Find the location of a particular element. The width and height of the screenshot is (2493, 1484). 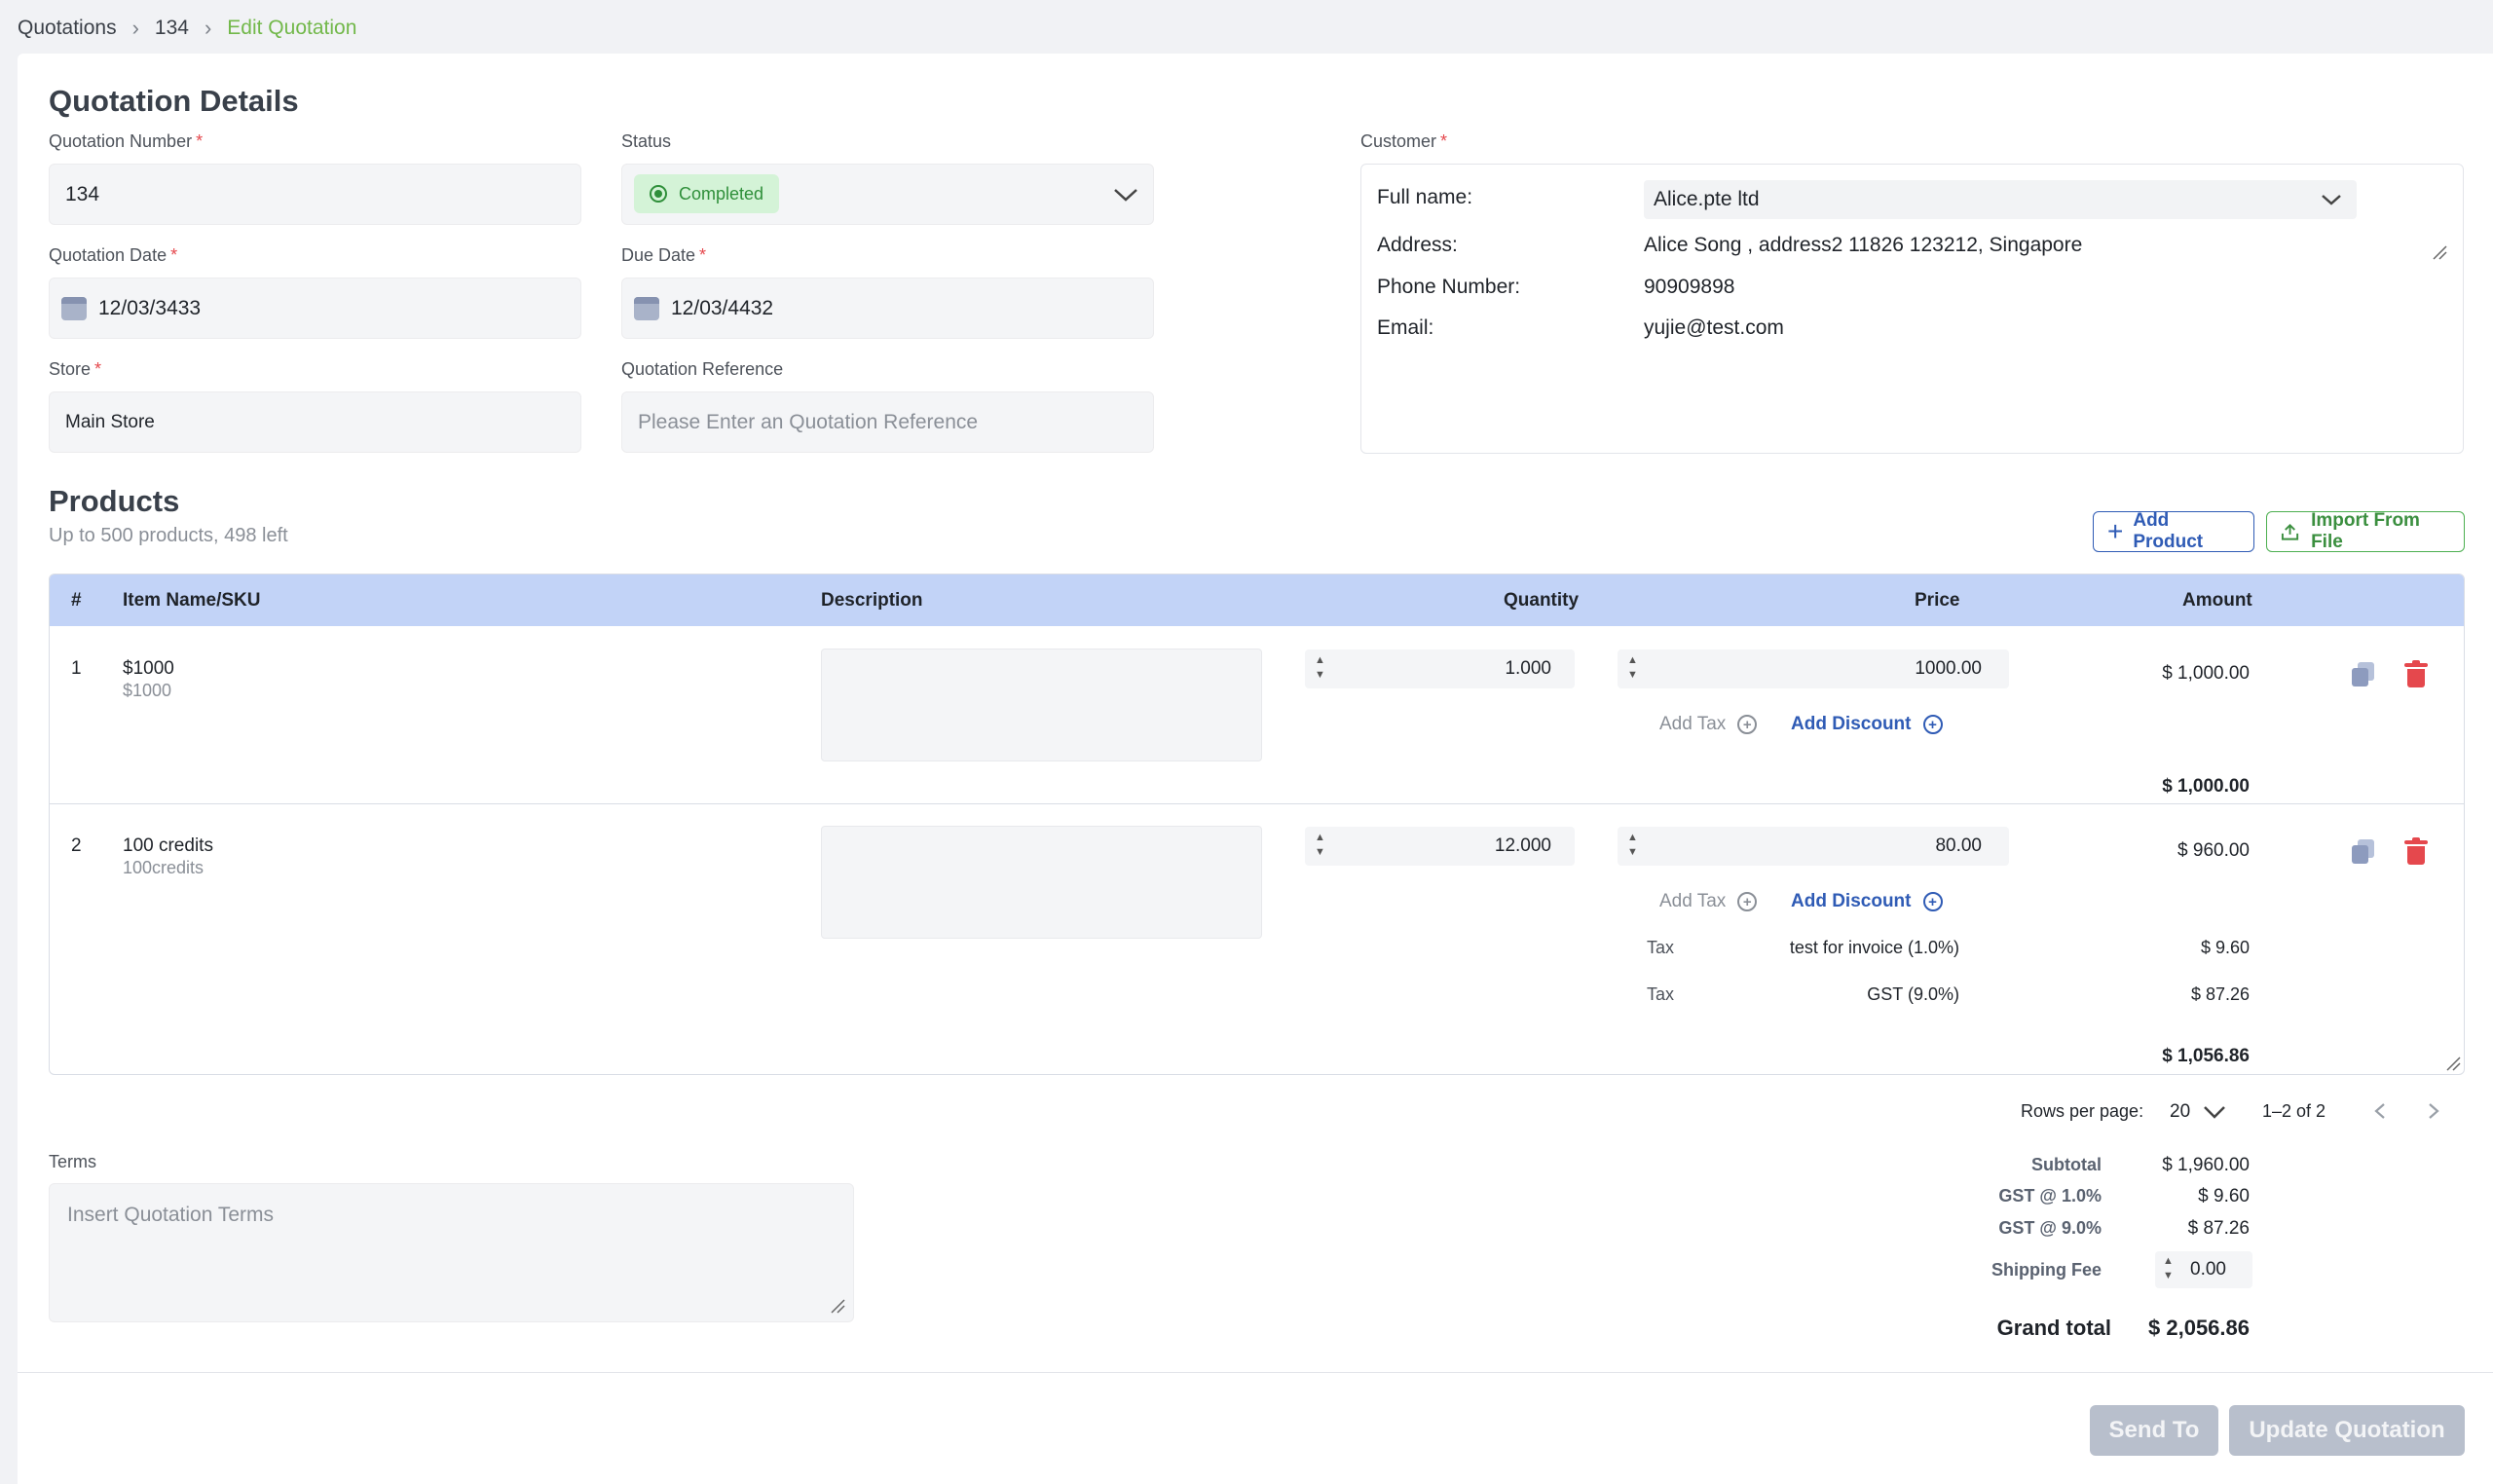

chevron-right-icon is located at coordinates (2434, 1111).